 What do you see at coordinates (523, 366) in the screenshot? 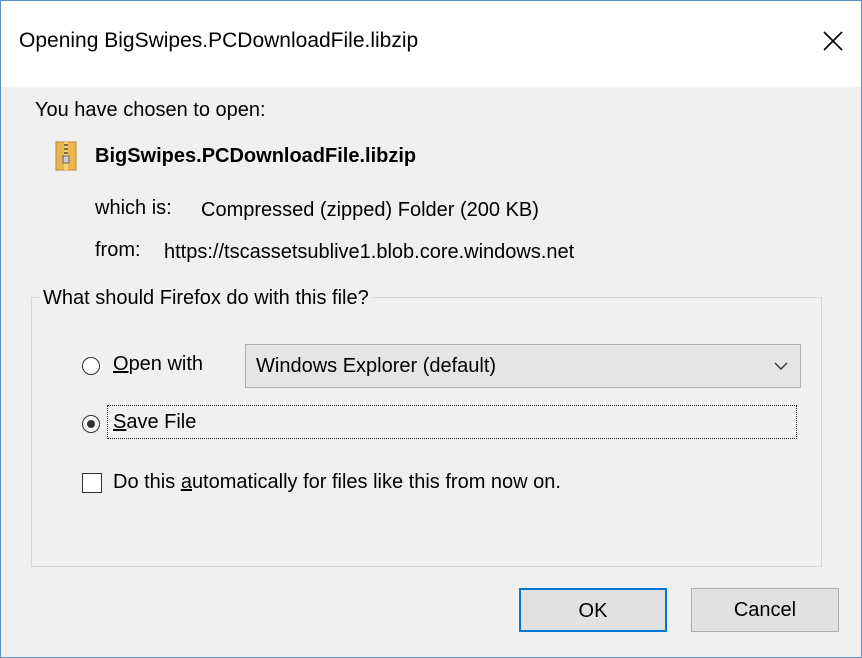
I see `open-with-app-select: Windows Explorer (default)` at bounding box center [523, 366].